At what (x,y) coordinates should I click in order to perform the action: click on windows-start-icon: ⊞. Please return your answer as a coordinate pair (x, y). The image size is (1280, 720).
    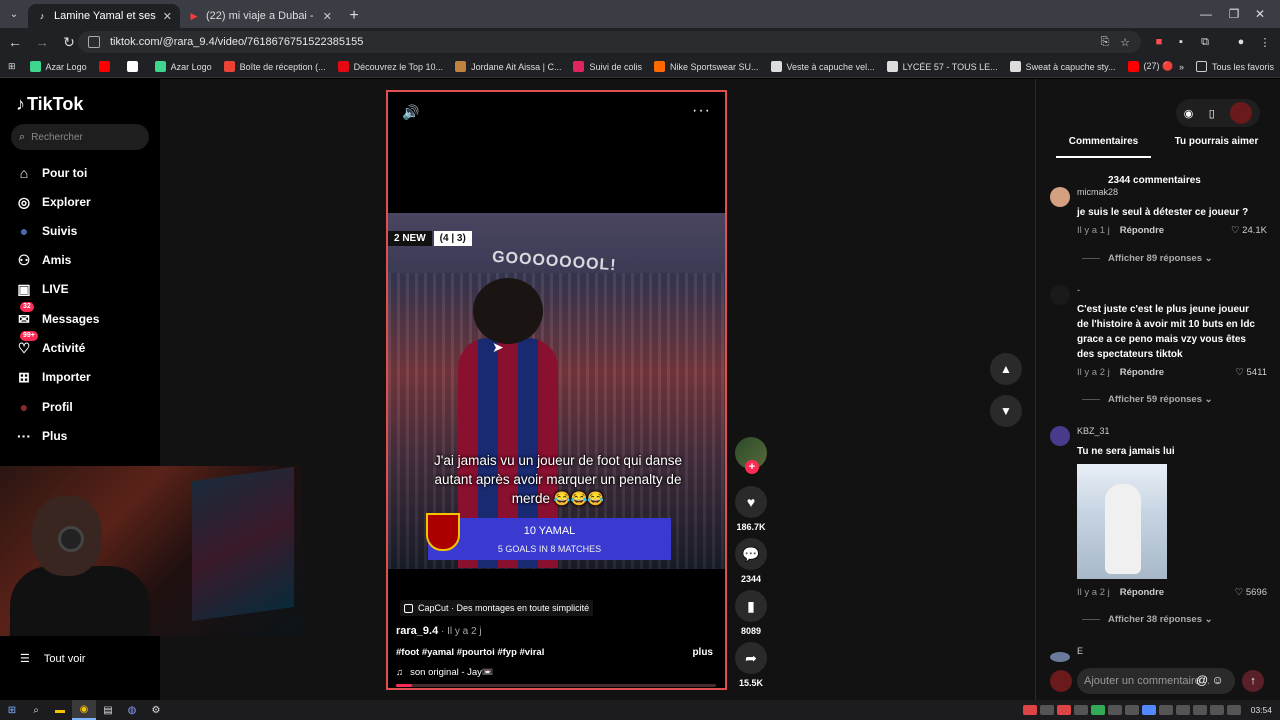
    Looking at the image, I should click on (12, 710).